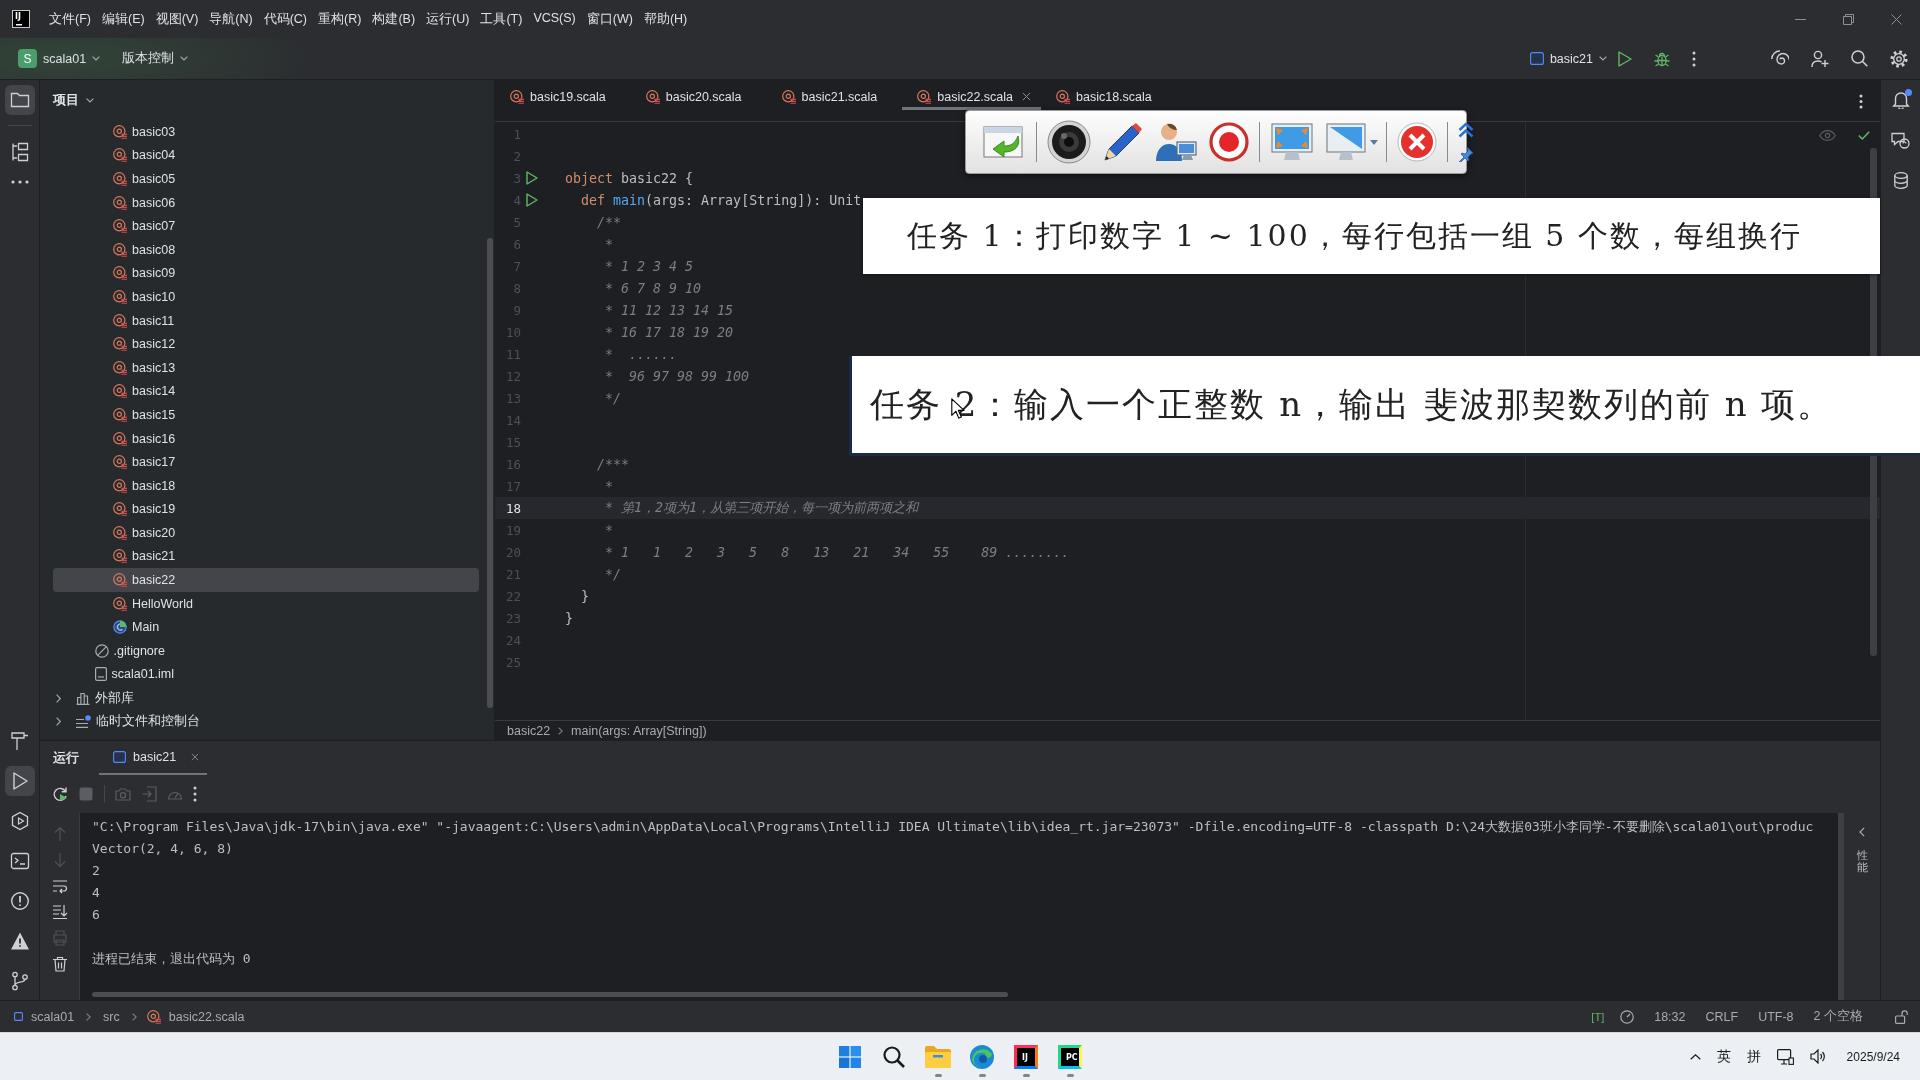 The width and height of the screenshot is (1920, 1080). Describe the element at coordinates (131, 651) in the screenshot. I see `tree-item: .gitignore` at that location.